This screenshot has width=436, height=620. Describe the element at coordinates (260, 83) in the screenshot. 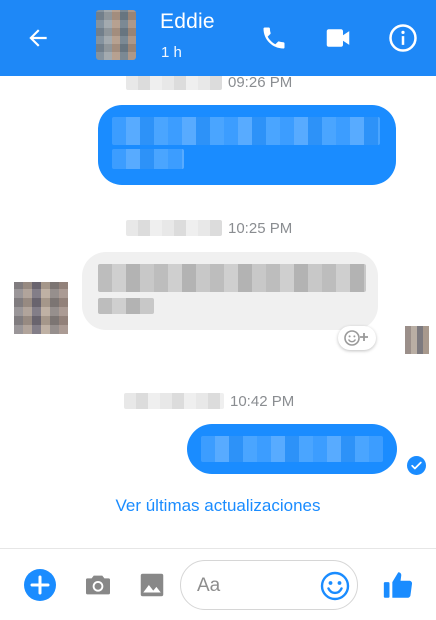

I see `timestamp-time: 09:26 PM` at that location.